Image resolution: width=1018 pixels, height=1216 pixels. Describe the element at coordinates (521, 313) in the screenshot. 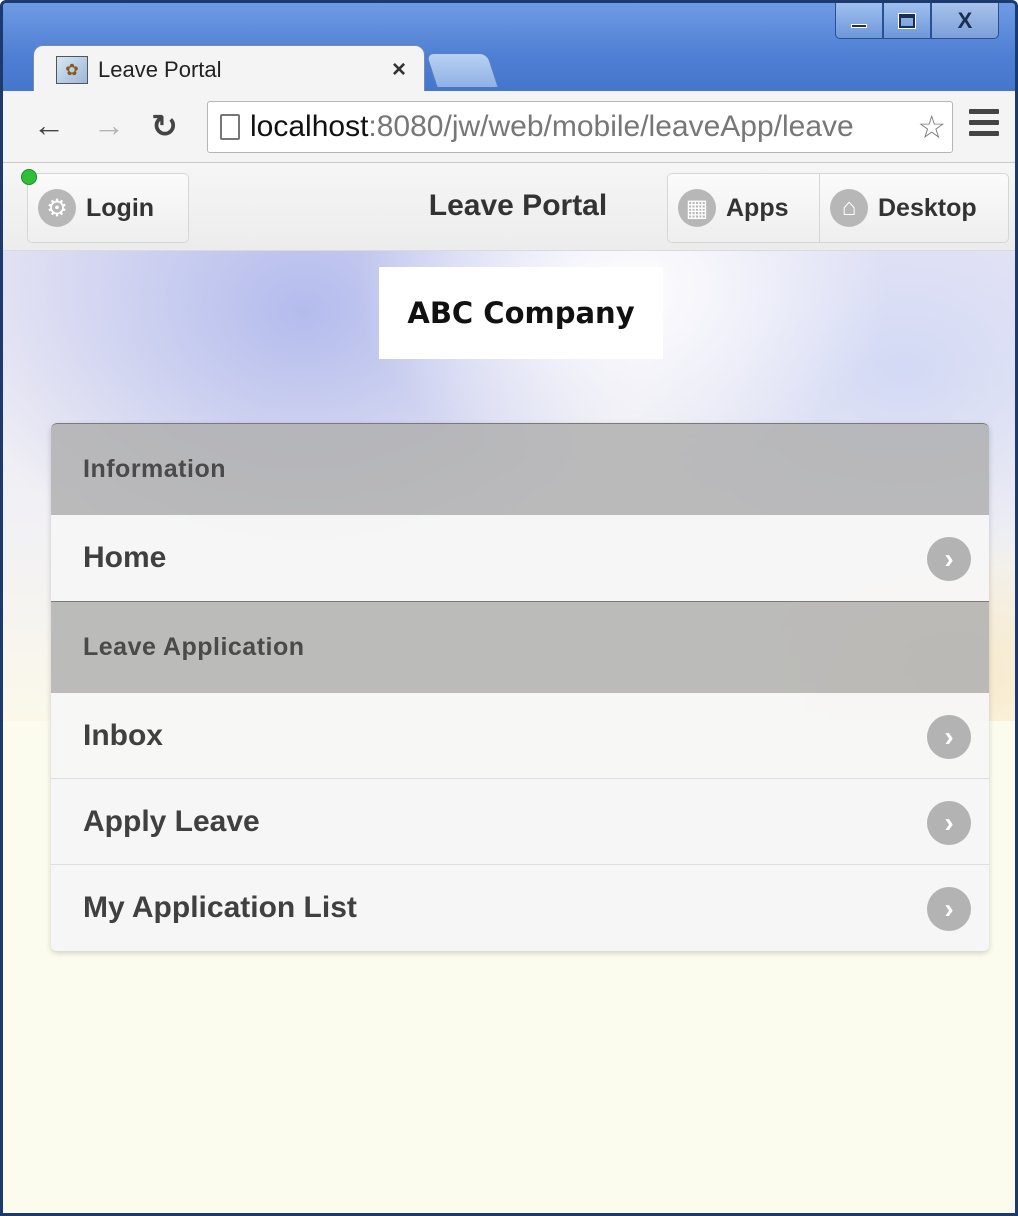

I see `company-logo: ABC Company` at that location.